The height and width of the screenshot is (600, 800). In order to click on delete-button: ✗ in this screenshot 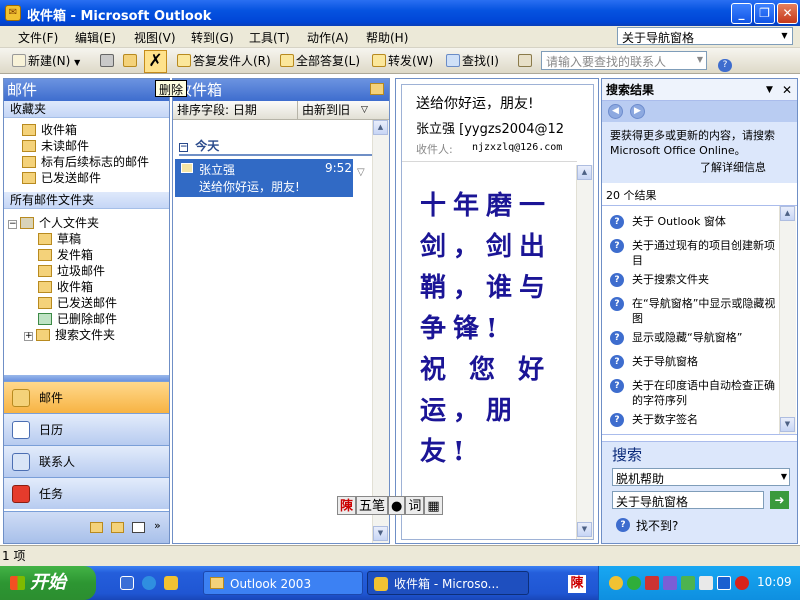, I will do `click(155, 61)`.